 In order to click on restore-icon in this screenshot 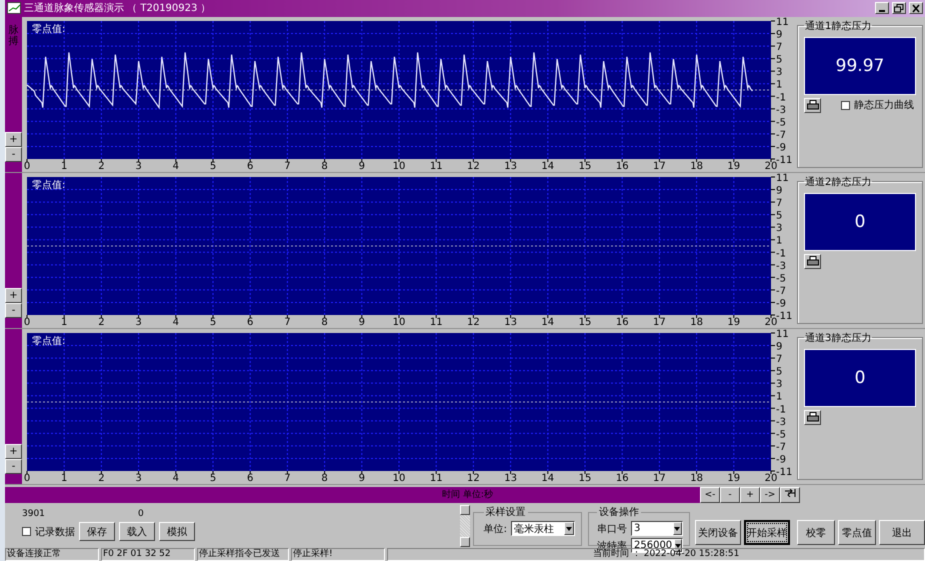, I will do `click(899, 8)`.